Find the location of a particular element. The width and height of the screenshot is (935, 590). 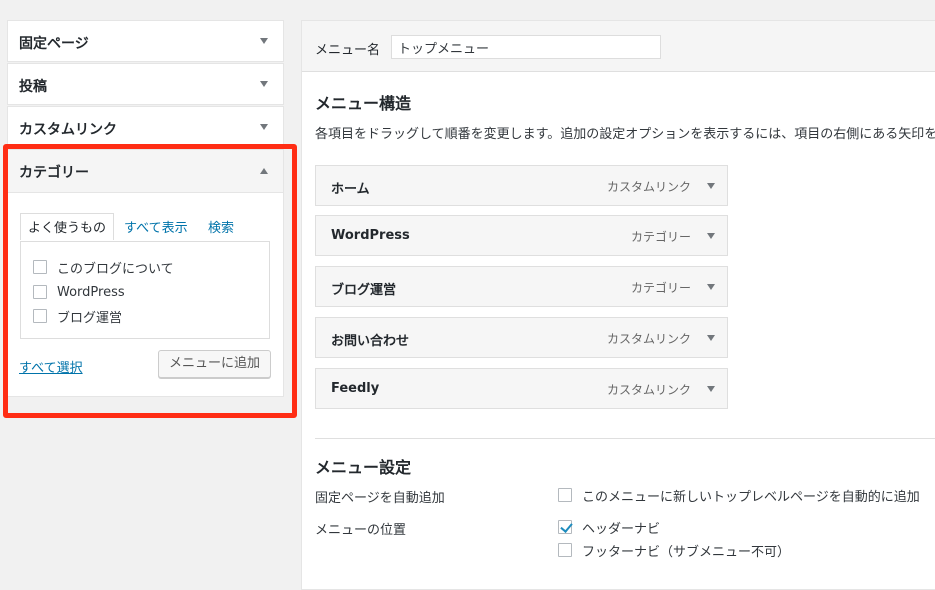

accordion-categories-header: カテゴリー is located at coordinates (145, 171).